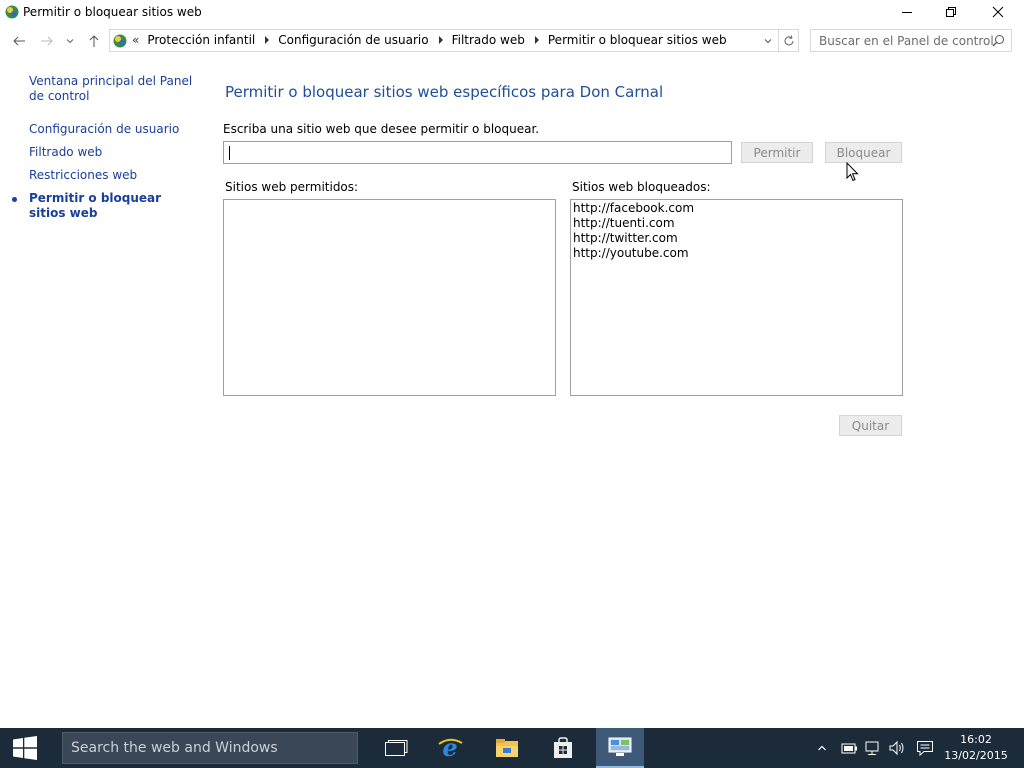  I want to click on network-control-icon, so click(620, 746).